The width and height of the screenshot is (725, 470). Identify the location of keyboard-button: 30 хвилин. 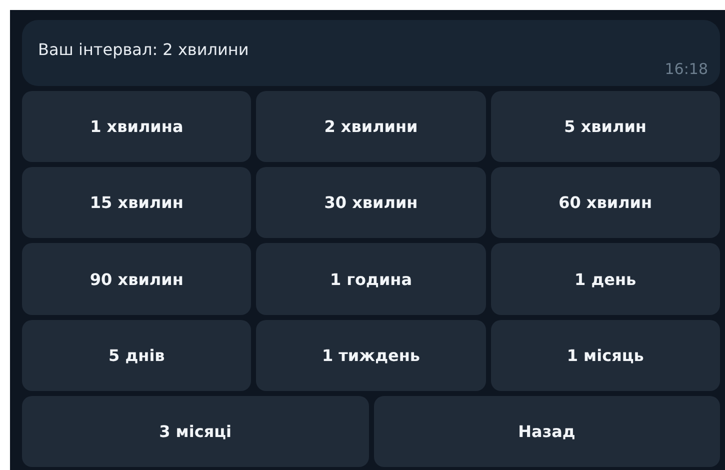
(371, 202).